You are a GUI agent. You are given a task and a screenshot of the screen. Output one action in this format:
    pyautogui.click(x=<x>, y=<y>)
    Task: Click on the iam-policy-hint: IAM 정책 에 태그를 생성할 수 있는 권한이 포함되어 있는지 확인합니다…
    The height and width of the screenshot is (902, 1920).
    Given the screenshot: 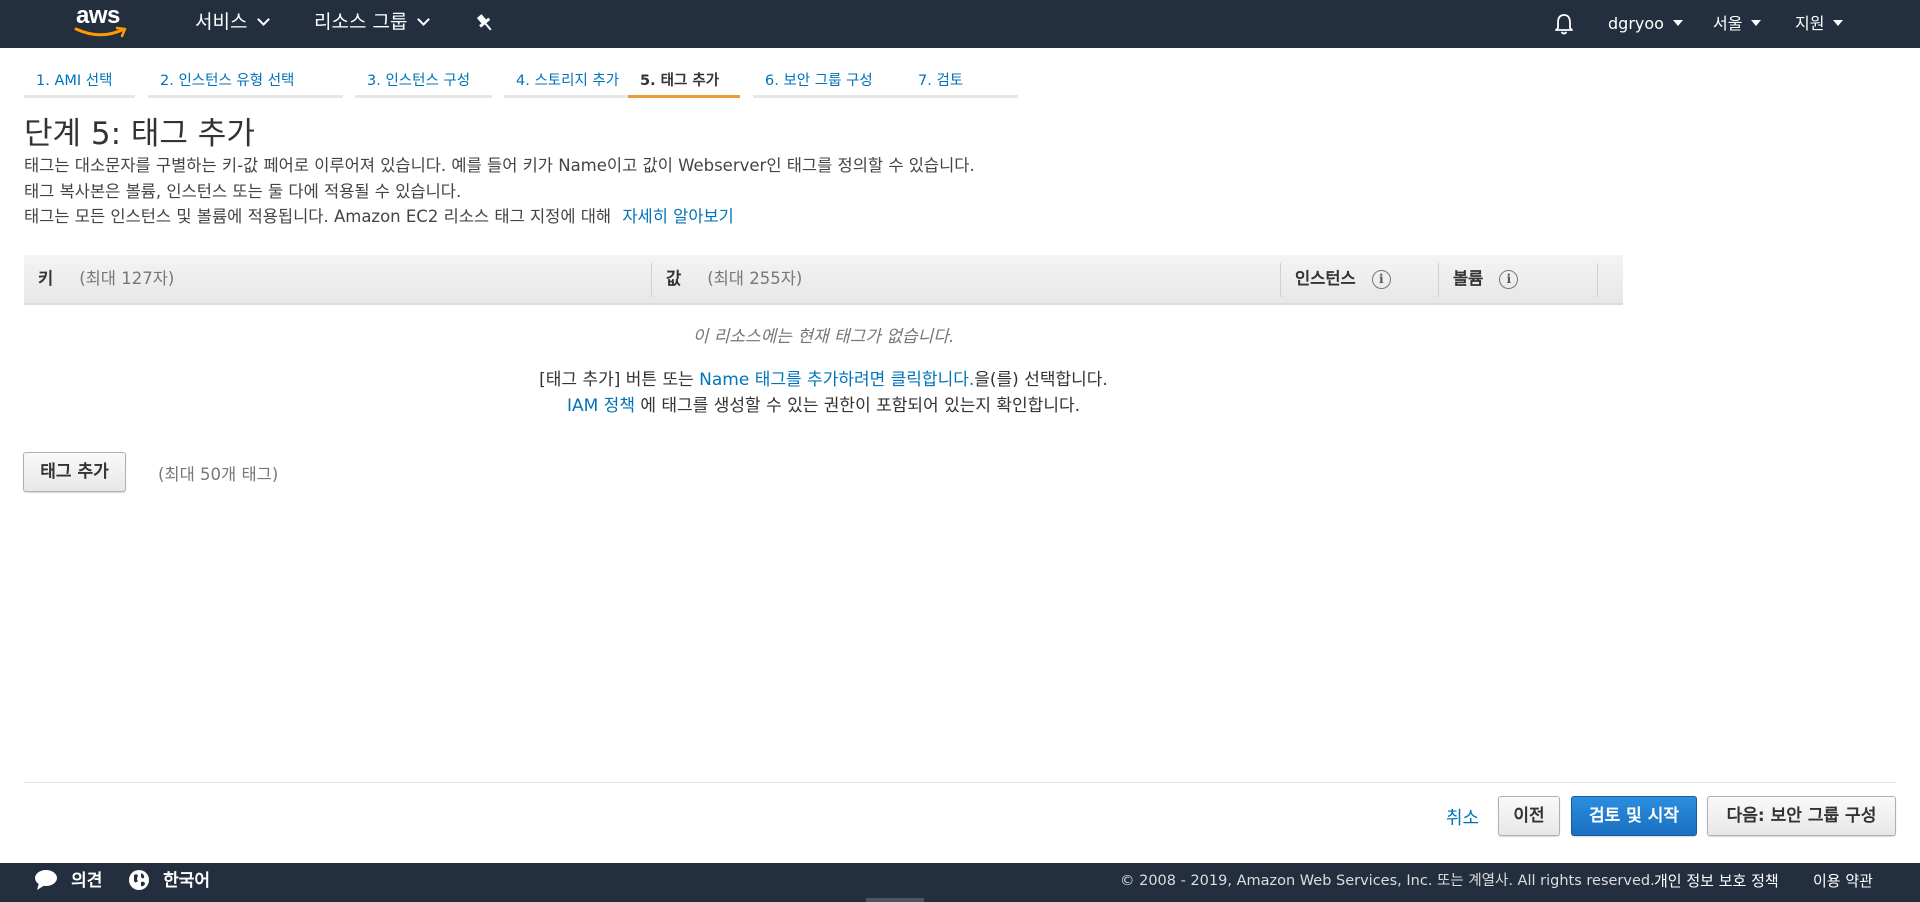 What is the action you would take?
    pyautogui.click(x=823, y=403)
    